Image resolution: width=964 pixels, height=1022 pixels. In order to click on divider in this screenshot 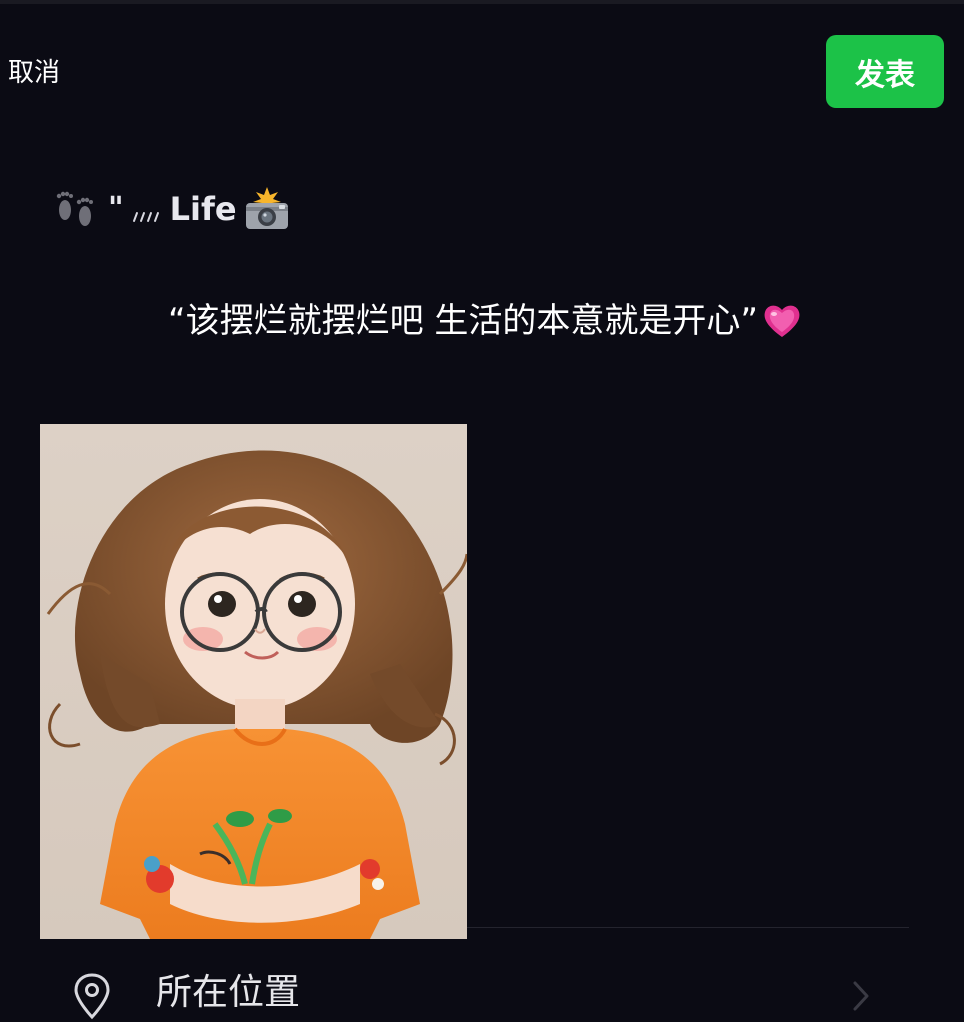, I will do `click(688, 927)`.